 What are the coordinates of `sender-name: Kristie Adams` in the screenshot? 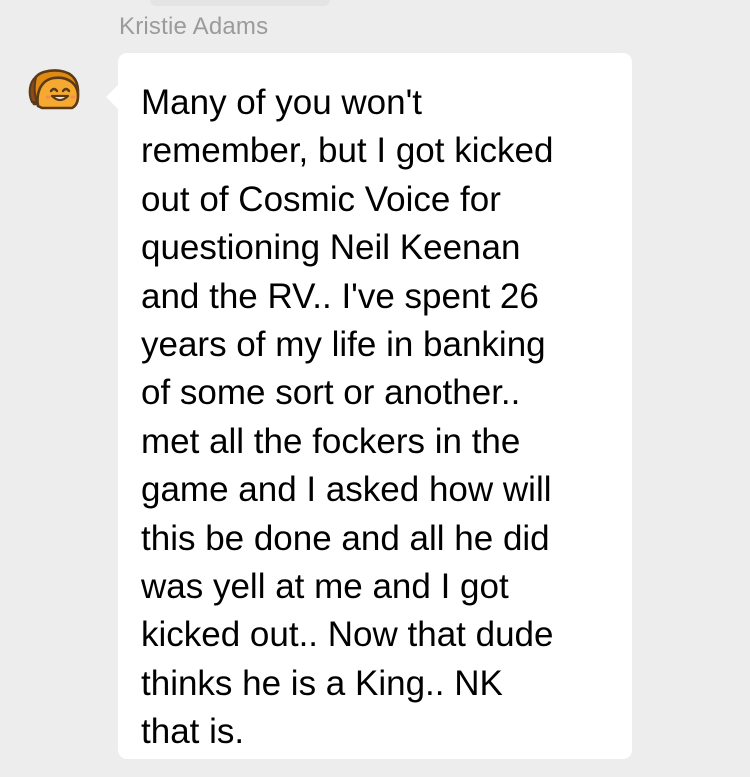 It's located at (194, 26).